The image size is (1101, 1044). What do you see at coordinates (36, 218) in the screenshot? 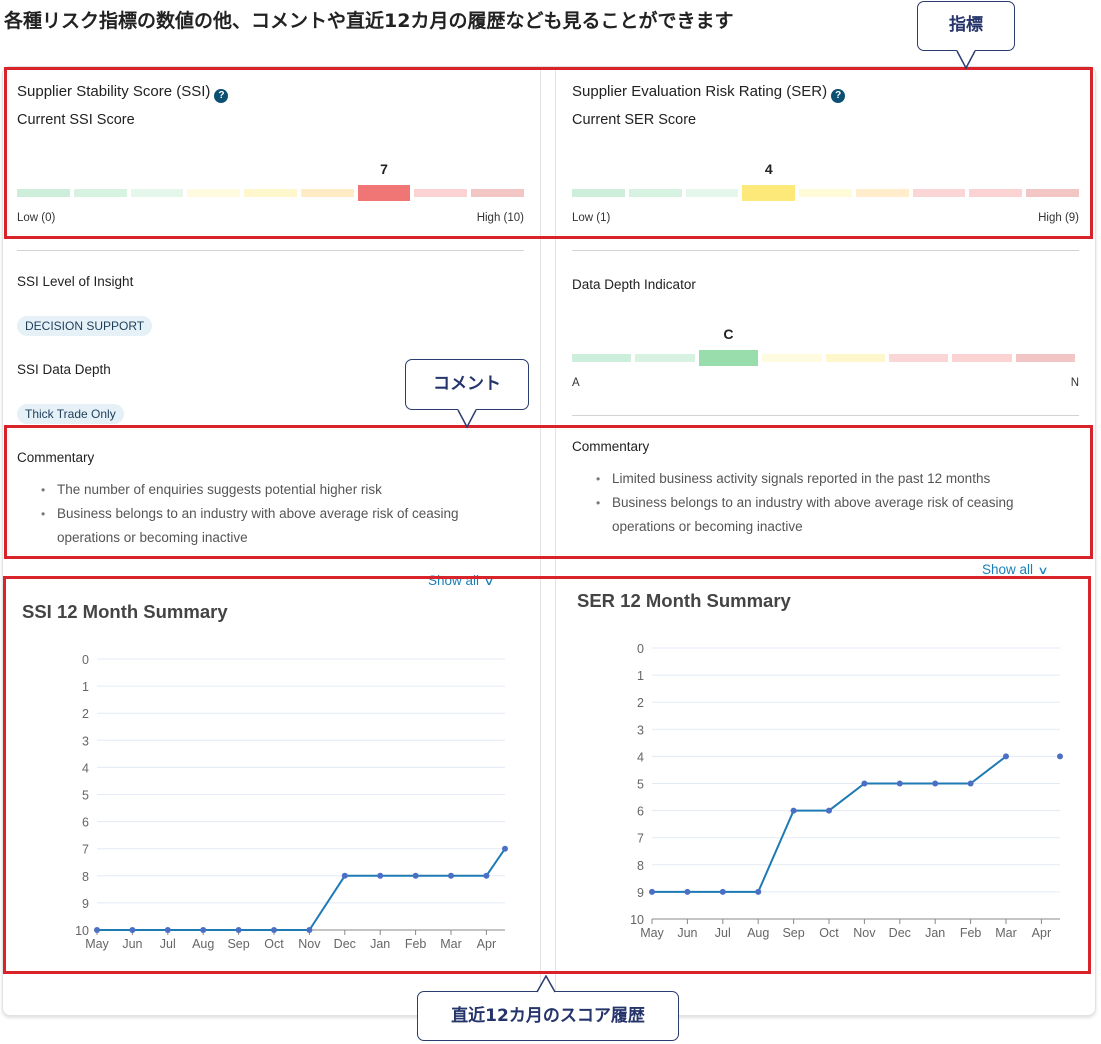
I see `ssi-low-label: Low (0)` at bounding box center [36, 218].